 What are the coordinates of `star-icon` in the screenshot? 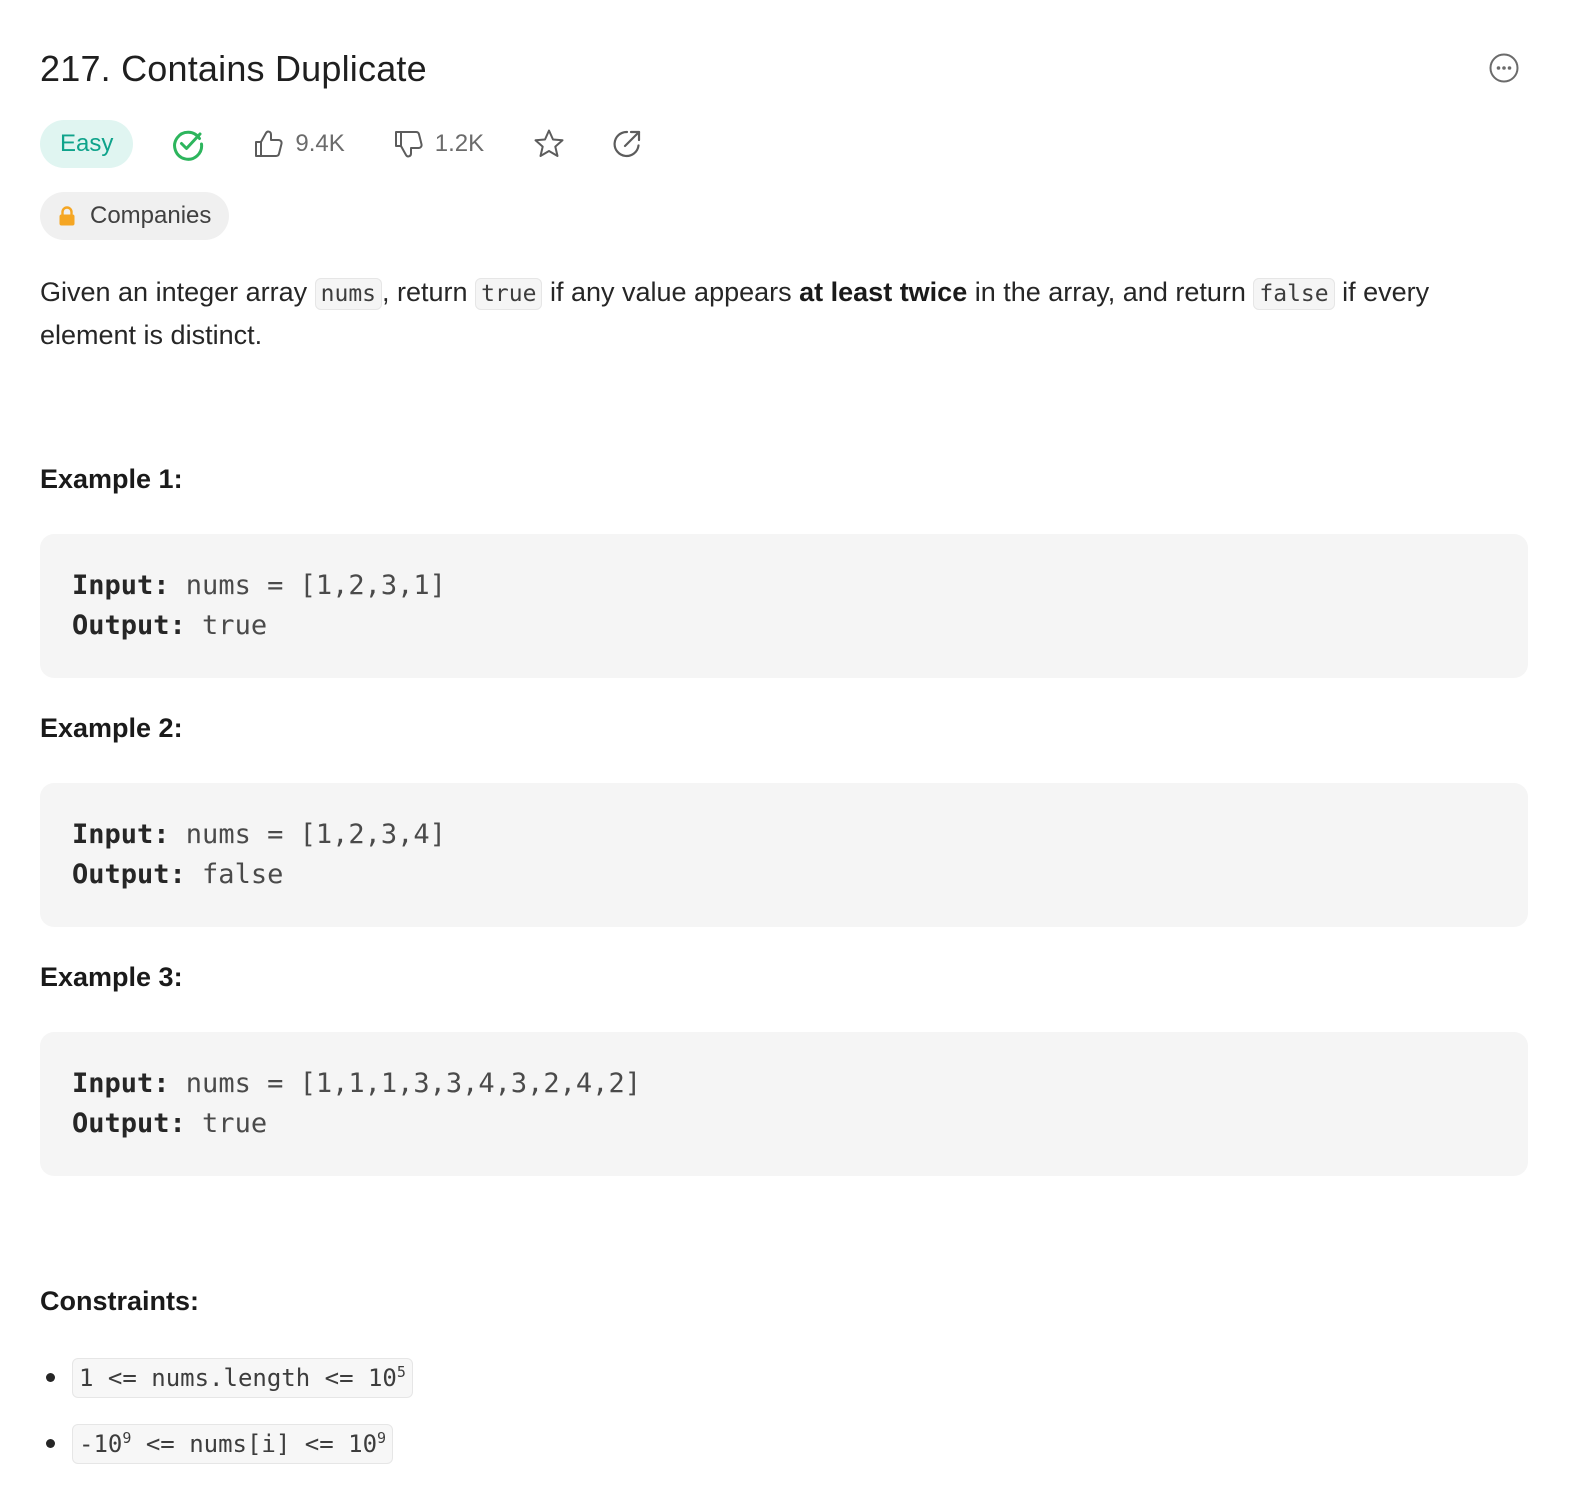 It's located at (549, 143).